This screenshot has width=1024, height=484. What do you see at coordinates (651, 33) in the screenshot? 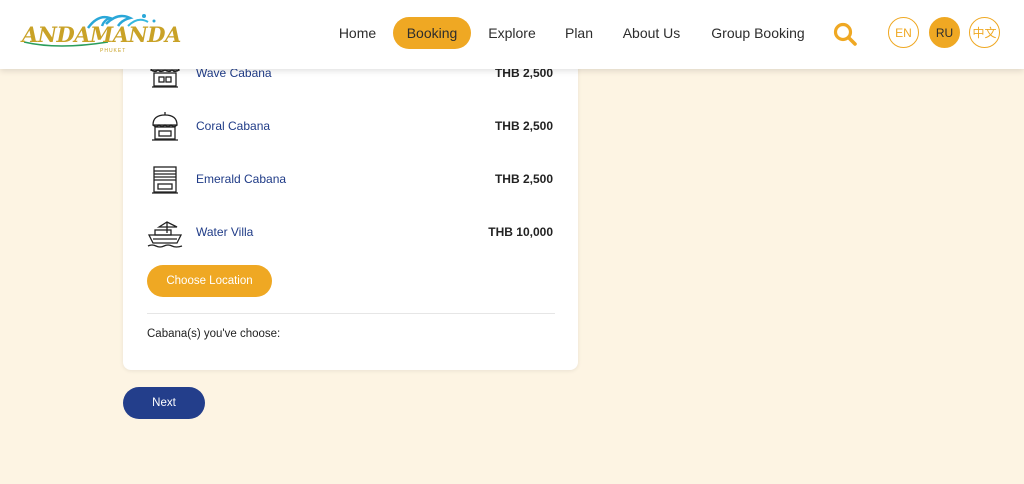
I see `nav-about-us: About Us` at bounding box center [651, 33].